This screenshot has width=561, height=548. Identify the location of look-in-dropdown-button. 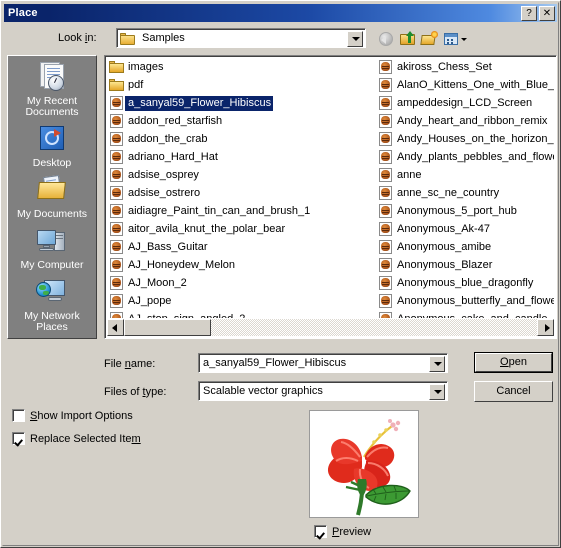
(355, 39).